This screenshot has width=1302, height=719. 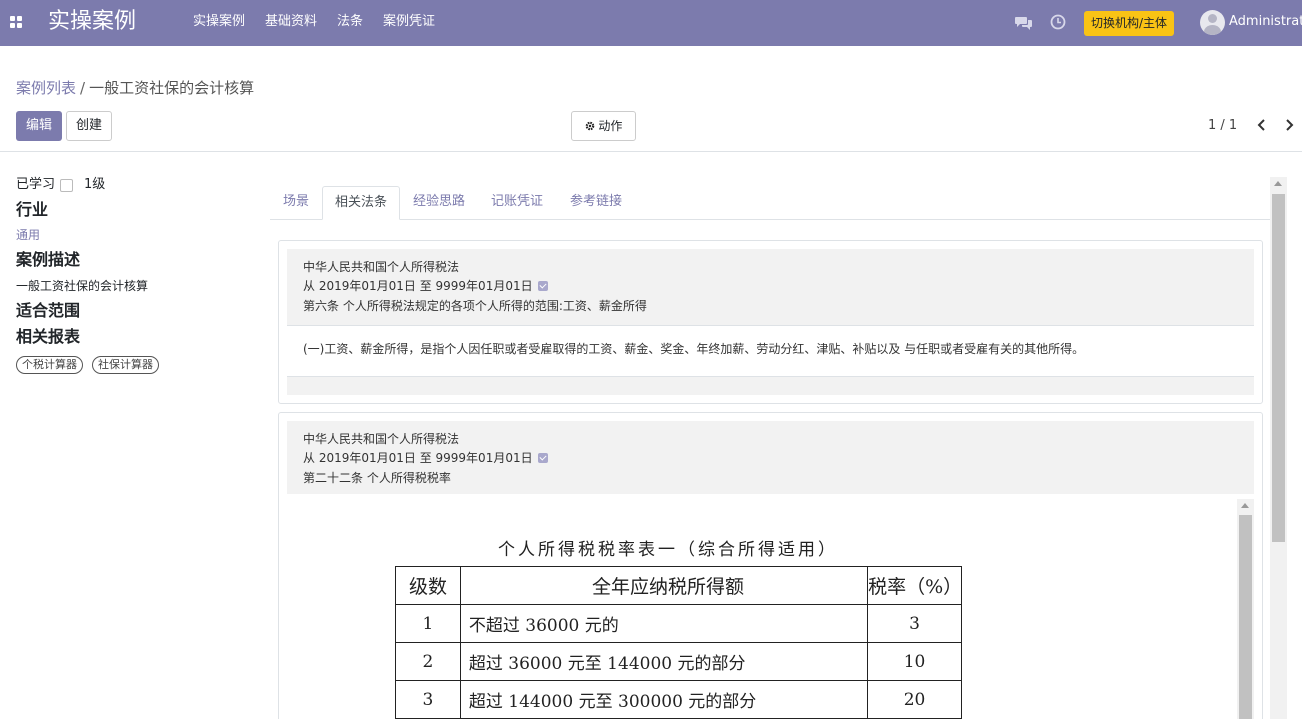 What do you see at coordinates (1222, 126) in the screenshot?
I see `pager-value: 1 / 1` at bounding box center [1222, 126].